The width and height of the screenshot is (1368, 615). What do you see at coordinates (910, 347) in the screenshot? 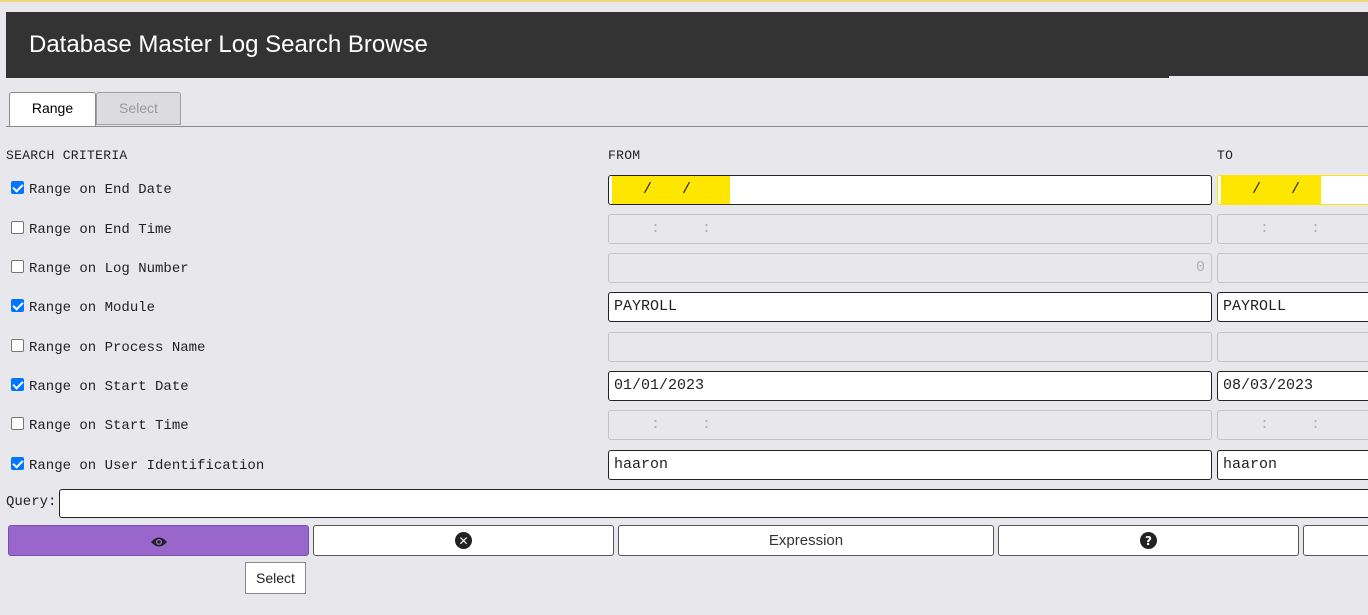
I see `process-name-from-input` at bounding box center [910, 347].